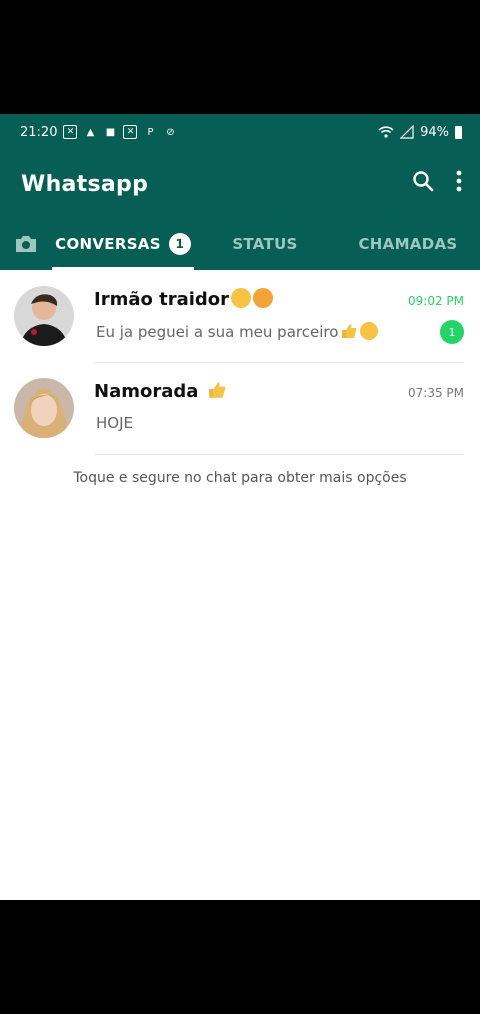 This screenshot has width=480, height=1014. Describe the element at coordinates (240, 408) in the screenshot. I see `chat-item: Namorada 07:35 PM HOJE` at that location.